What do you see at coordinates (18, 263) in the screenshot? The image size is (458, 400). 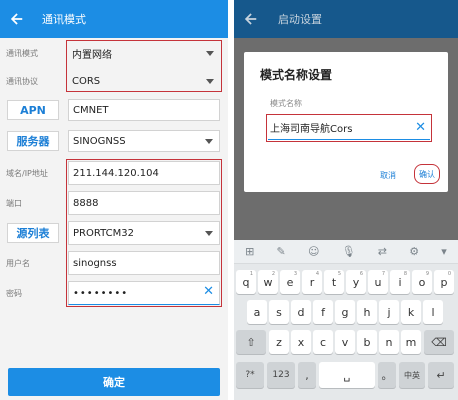 I see `user-label: 用户名` at bounding box center [18, 263].